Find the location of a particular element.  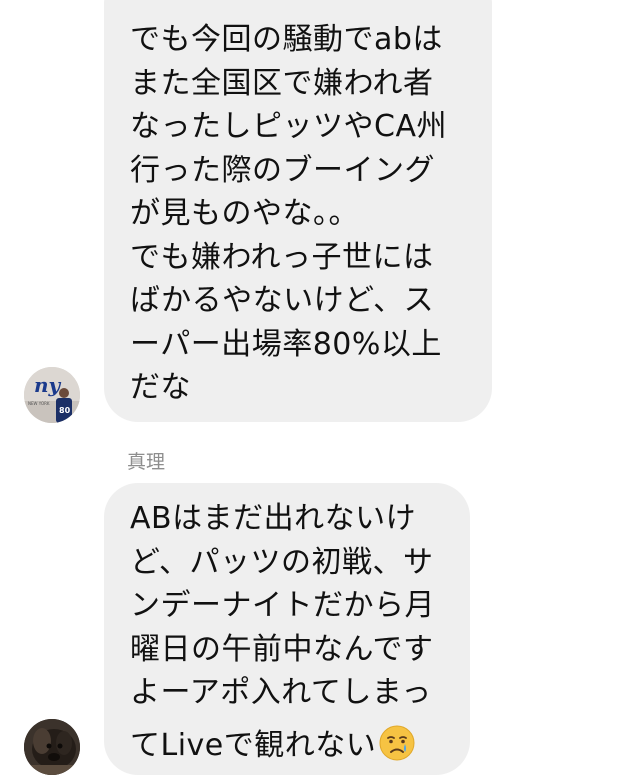

message-text-line: ーパー出場率80%以上 is located at coordinates (286, 344).